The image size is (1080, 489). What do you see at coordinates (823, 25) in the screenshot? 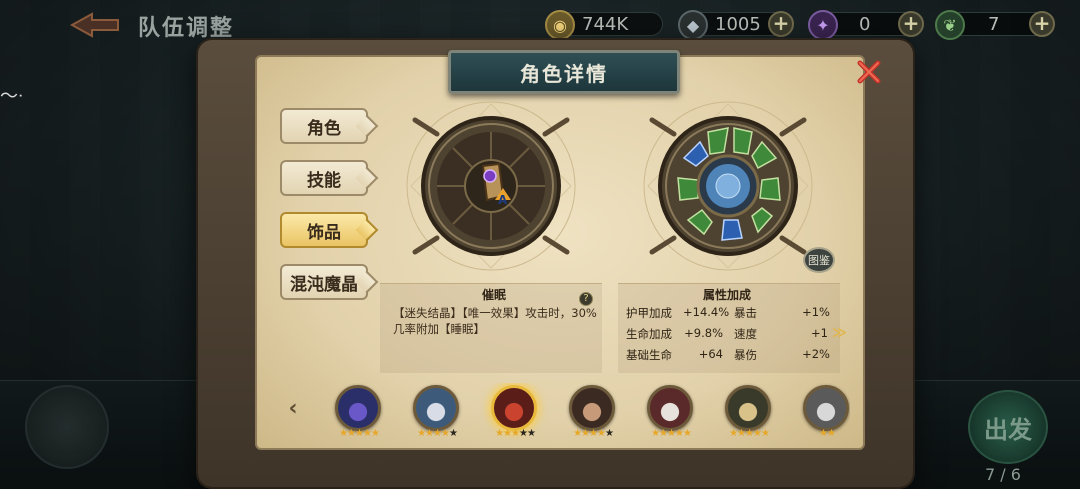
I see `crystal-icon: ✦` at bounding box center [823, 25].